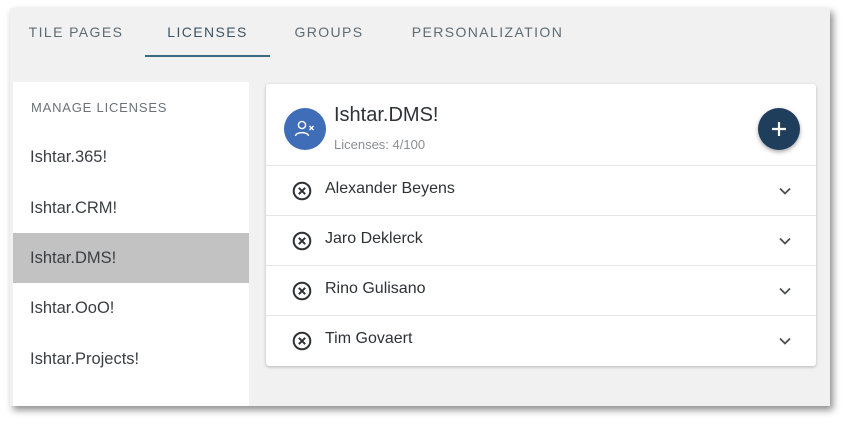 This screenshot has height=434, width=858. What do you see at coordinates (541, 124) in the screenshot?
I see `license-card-header: Ishtar.DMS! Licenses: 4/100` at bounding box center [541, 124].